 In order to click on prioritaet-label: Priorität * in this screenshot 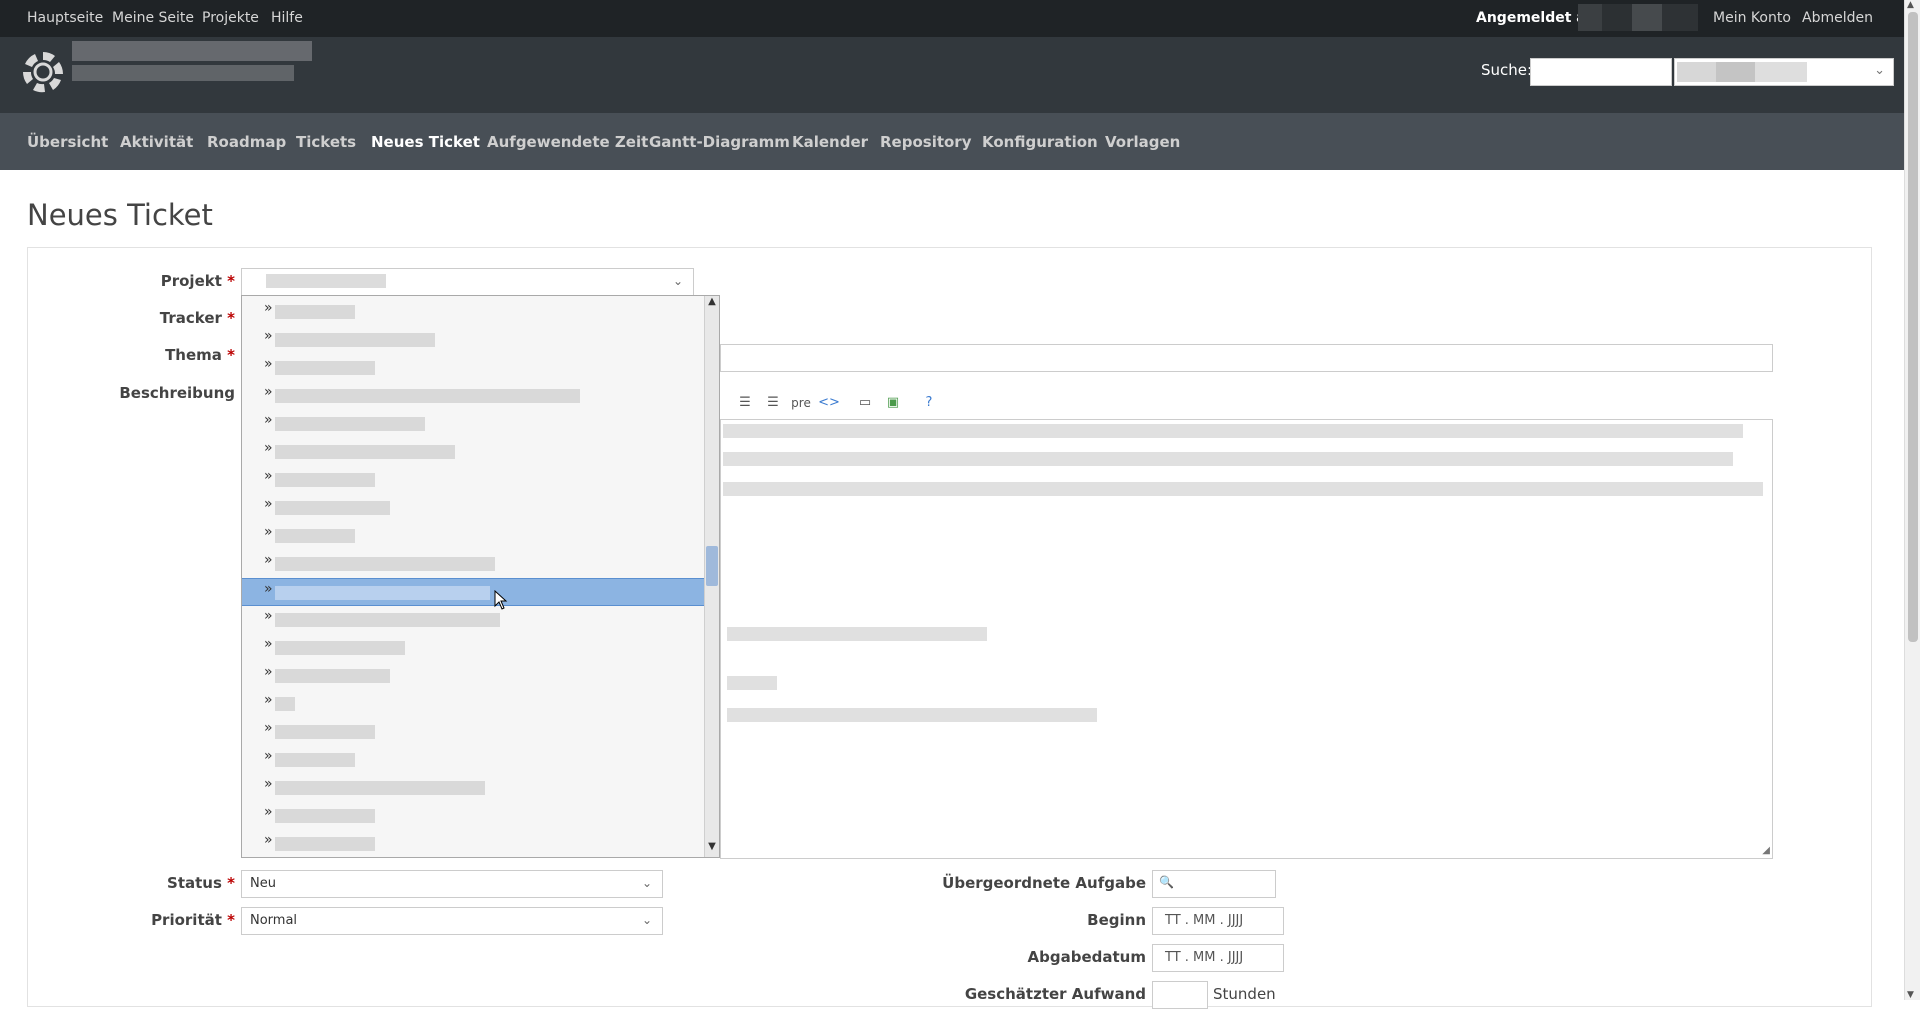, I will do `click(193, 920)`.